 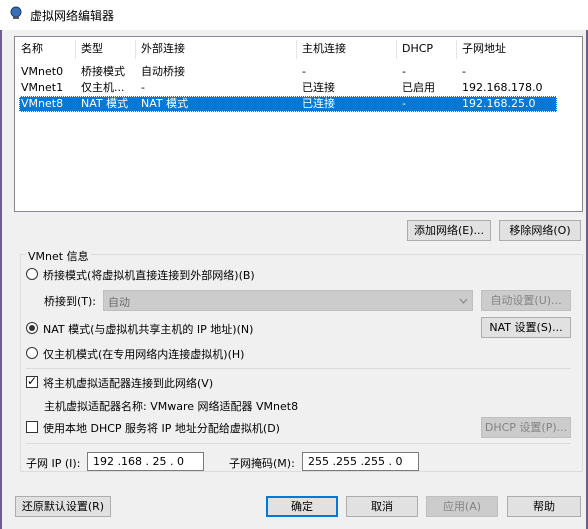 What do you see at coordinates (105, 103) in the screenshot?
I see `cell-type: NAT 模式` at bounding box center [105, 103].